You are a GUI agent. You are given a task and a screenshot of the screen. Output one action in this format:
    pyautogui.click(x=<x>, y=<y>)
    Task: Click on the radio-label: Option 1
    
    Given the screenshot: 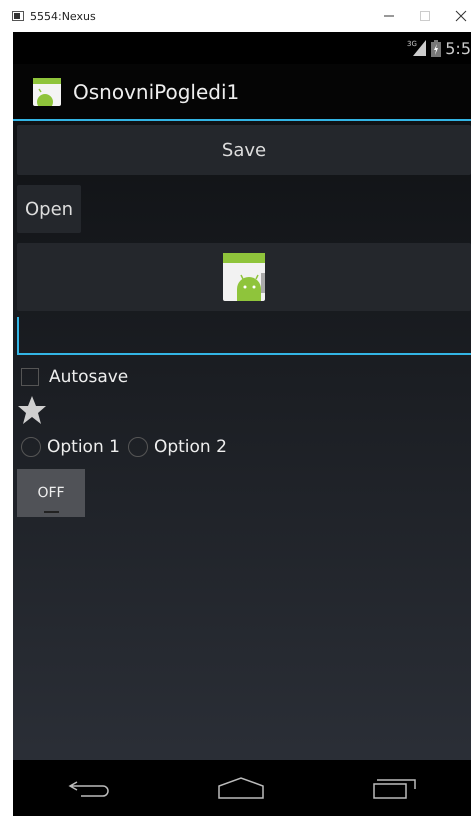 What is the action you would take?
    pyautogui.click(x=83, y=447)
    